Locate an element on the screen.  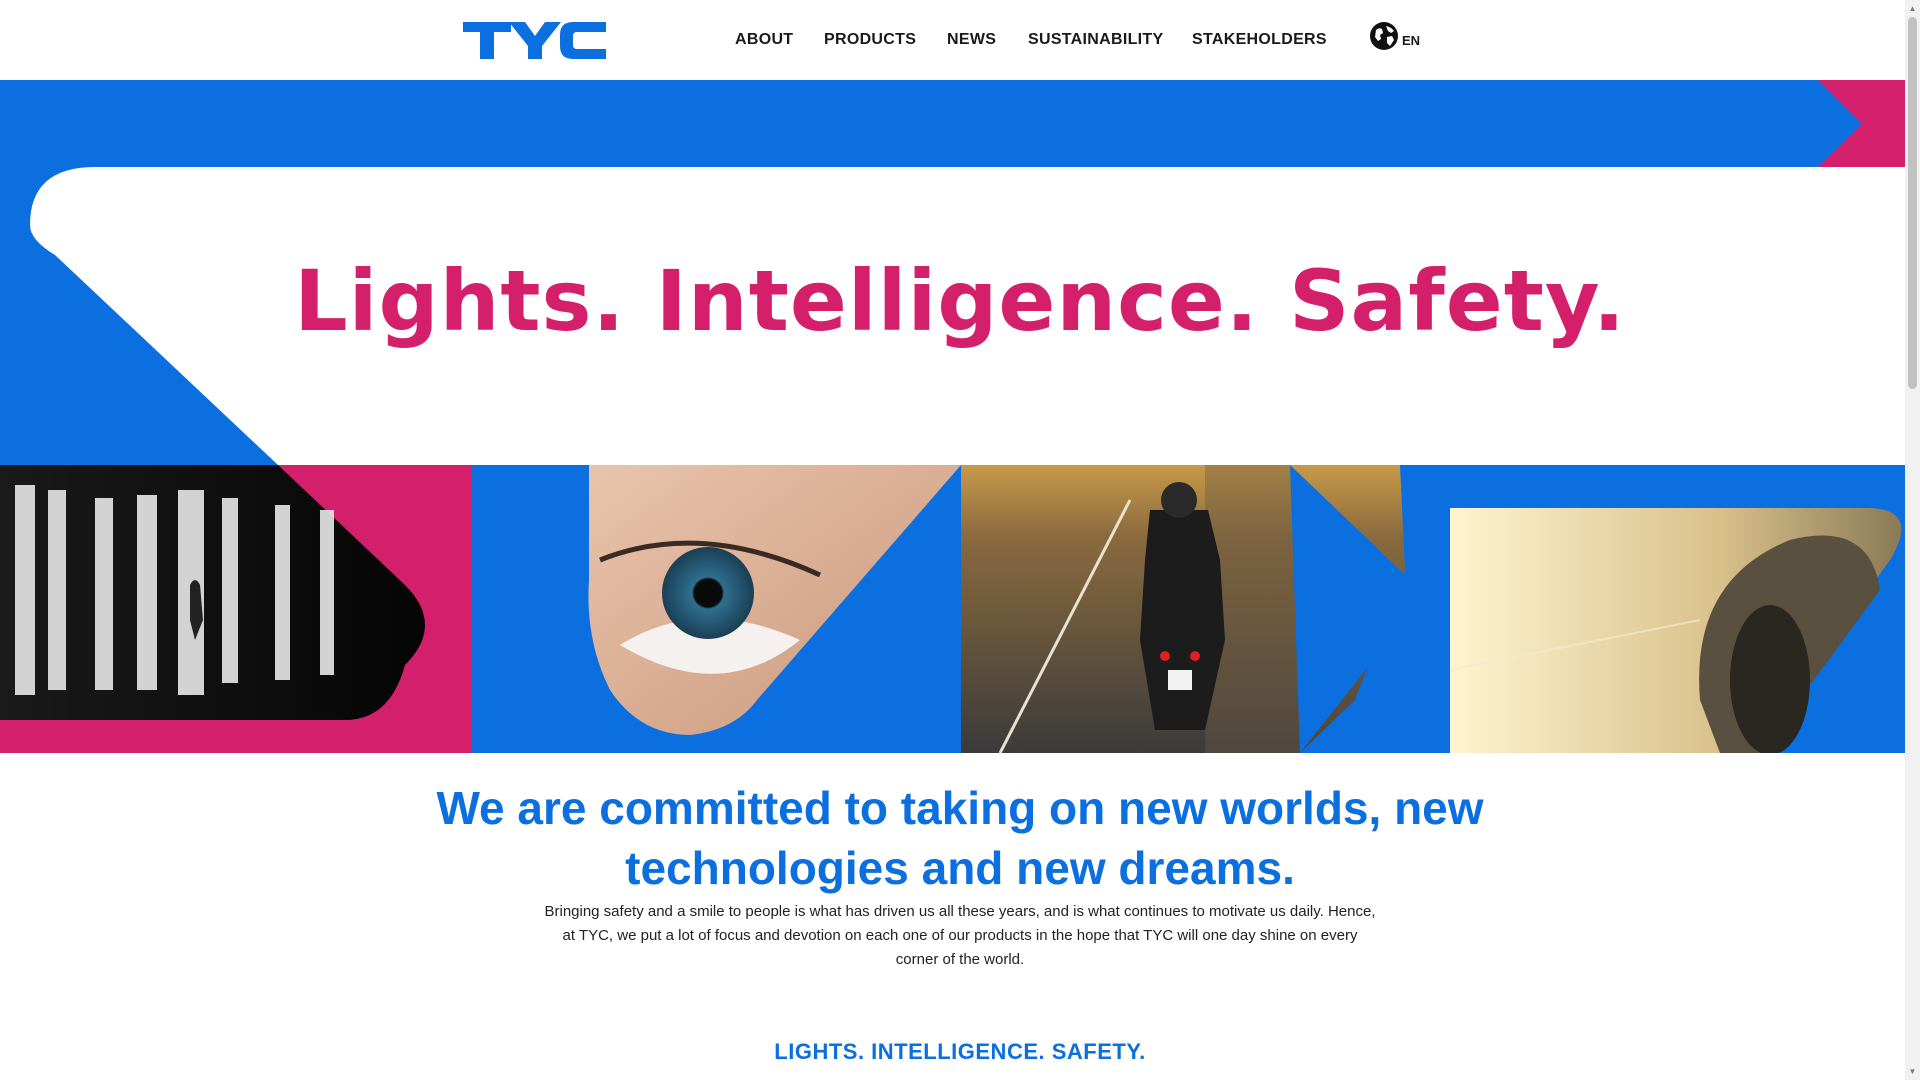
nav-about: ABOUT is located at coordinates (764, 40).